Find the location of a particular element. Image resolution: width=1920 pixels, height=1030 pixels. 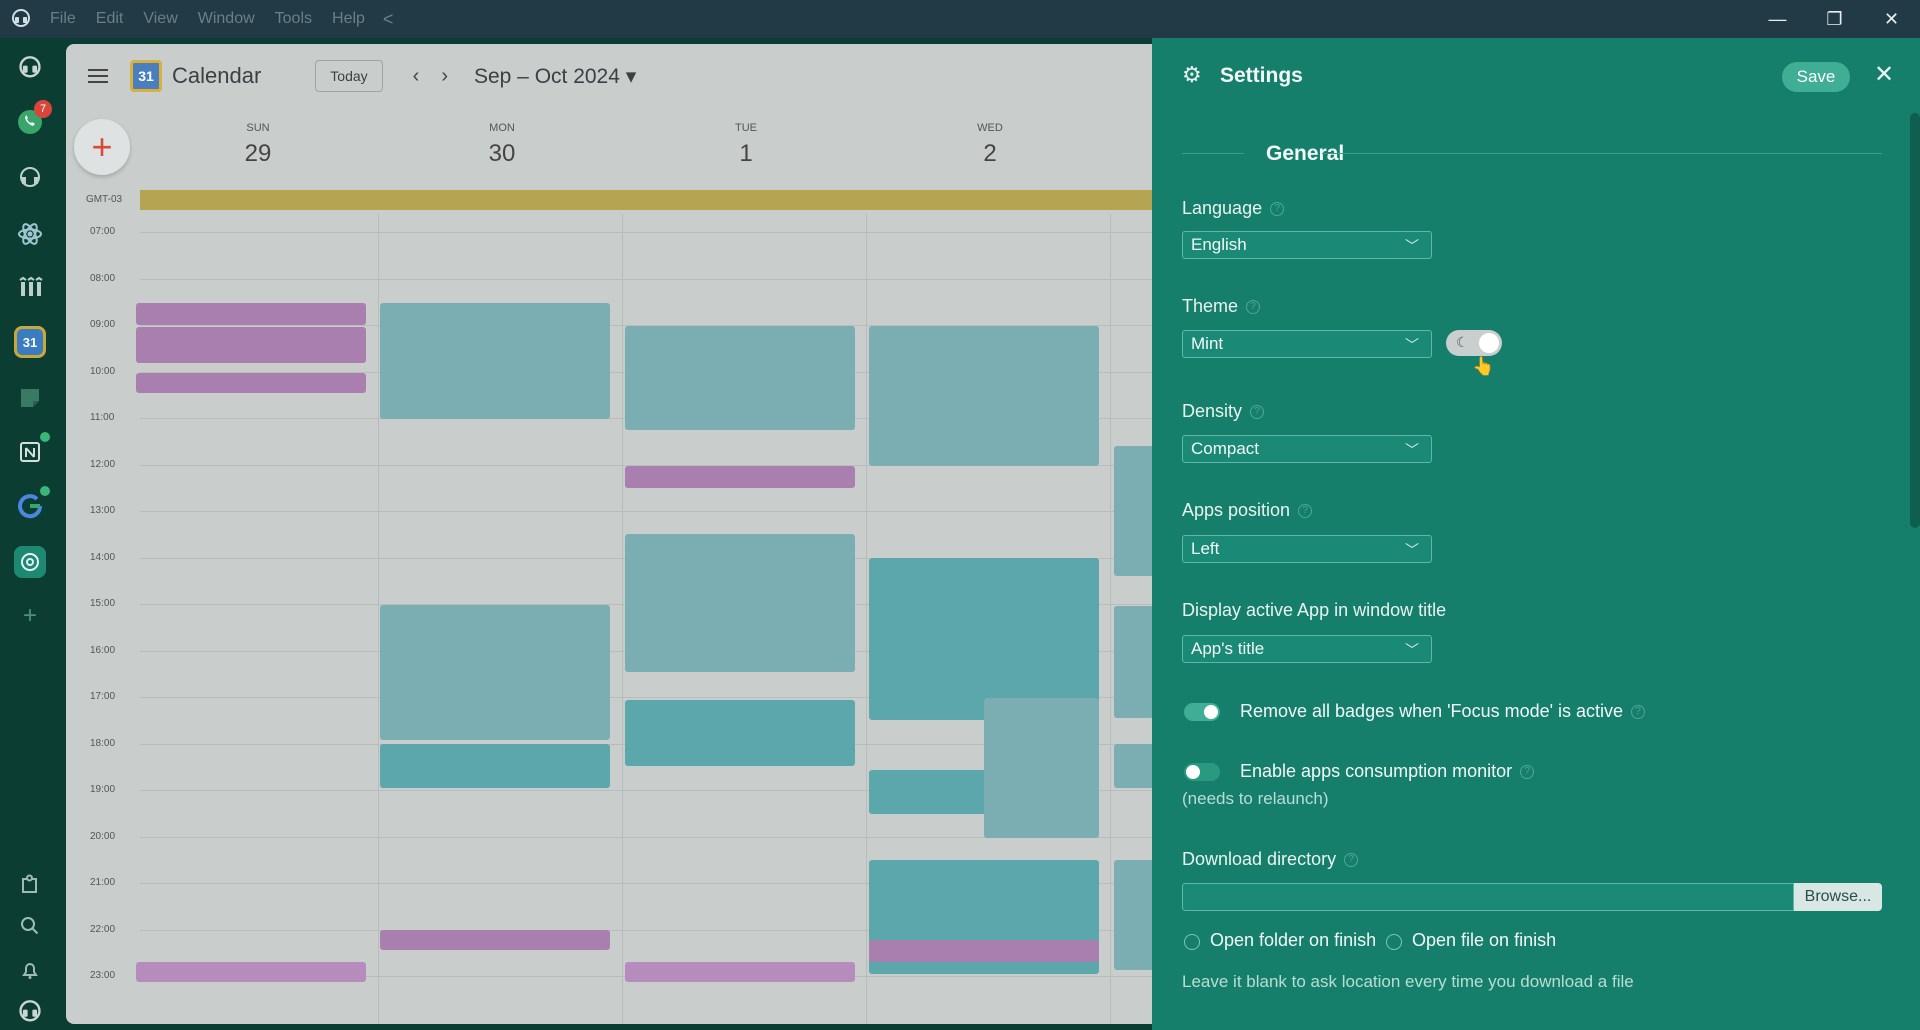

menu-edit: Edit is located at coordinates (110, 19).